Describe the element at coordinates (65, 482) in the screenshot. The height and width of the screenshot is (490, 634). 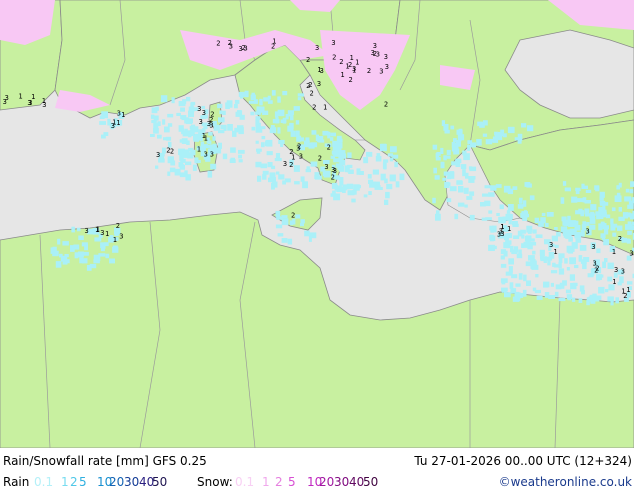
I see `rain-legend-value: 1` at that location.